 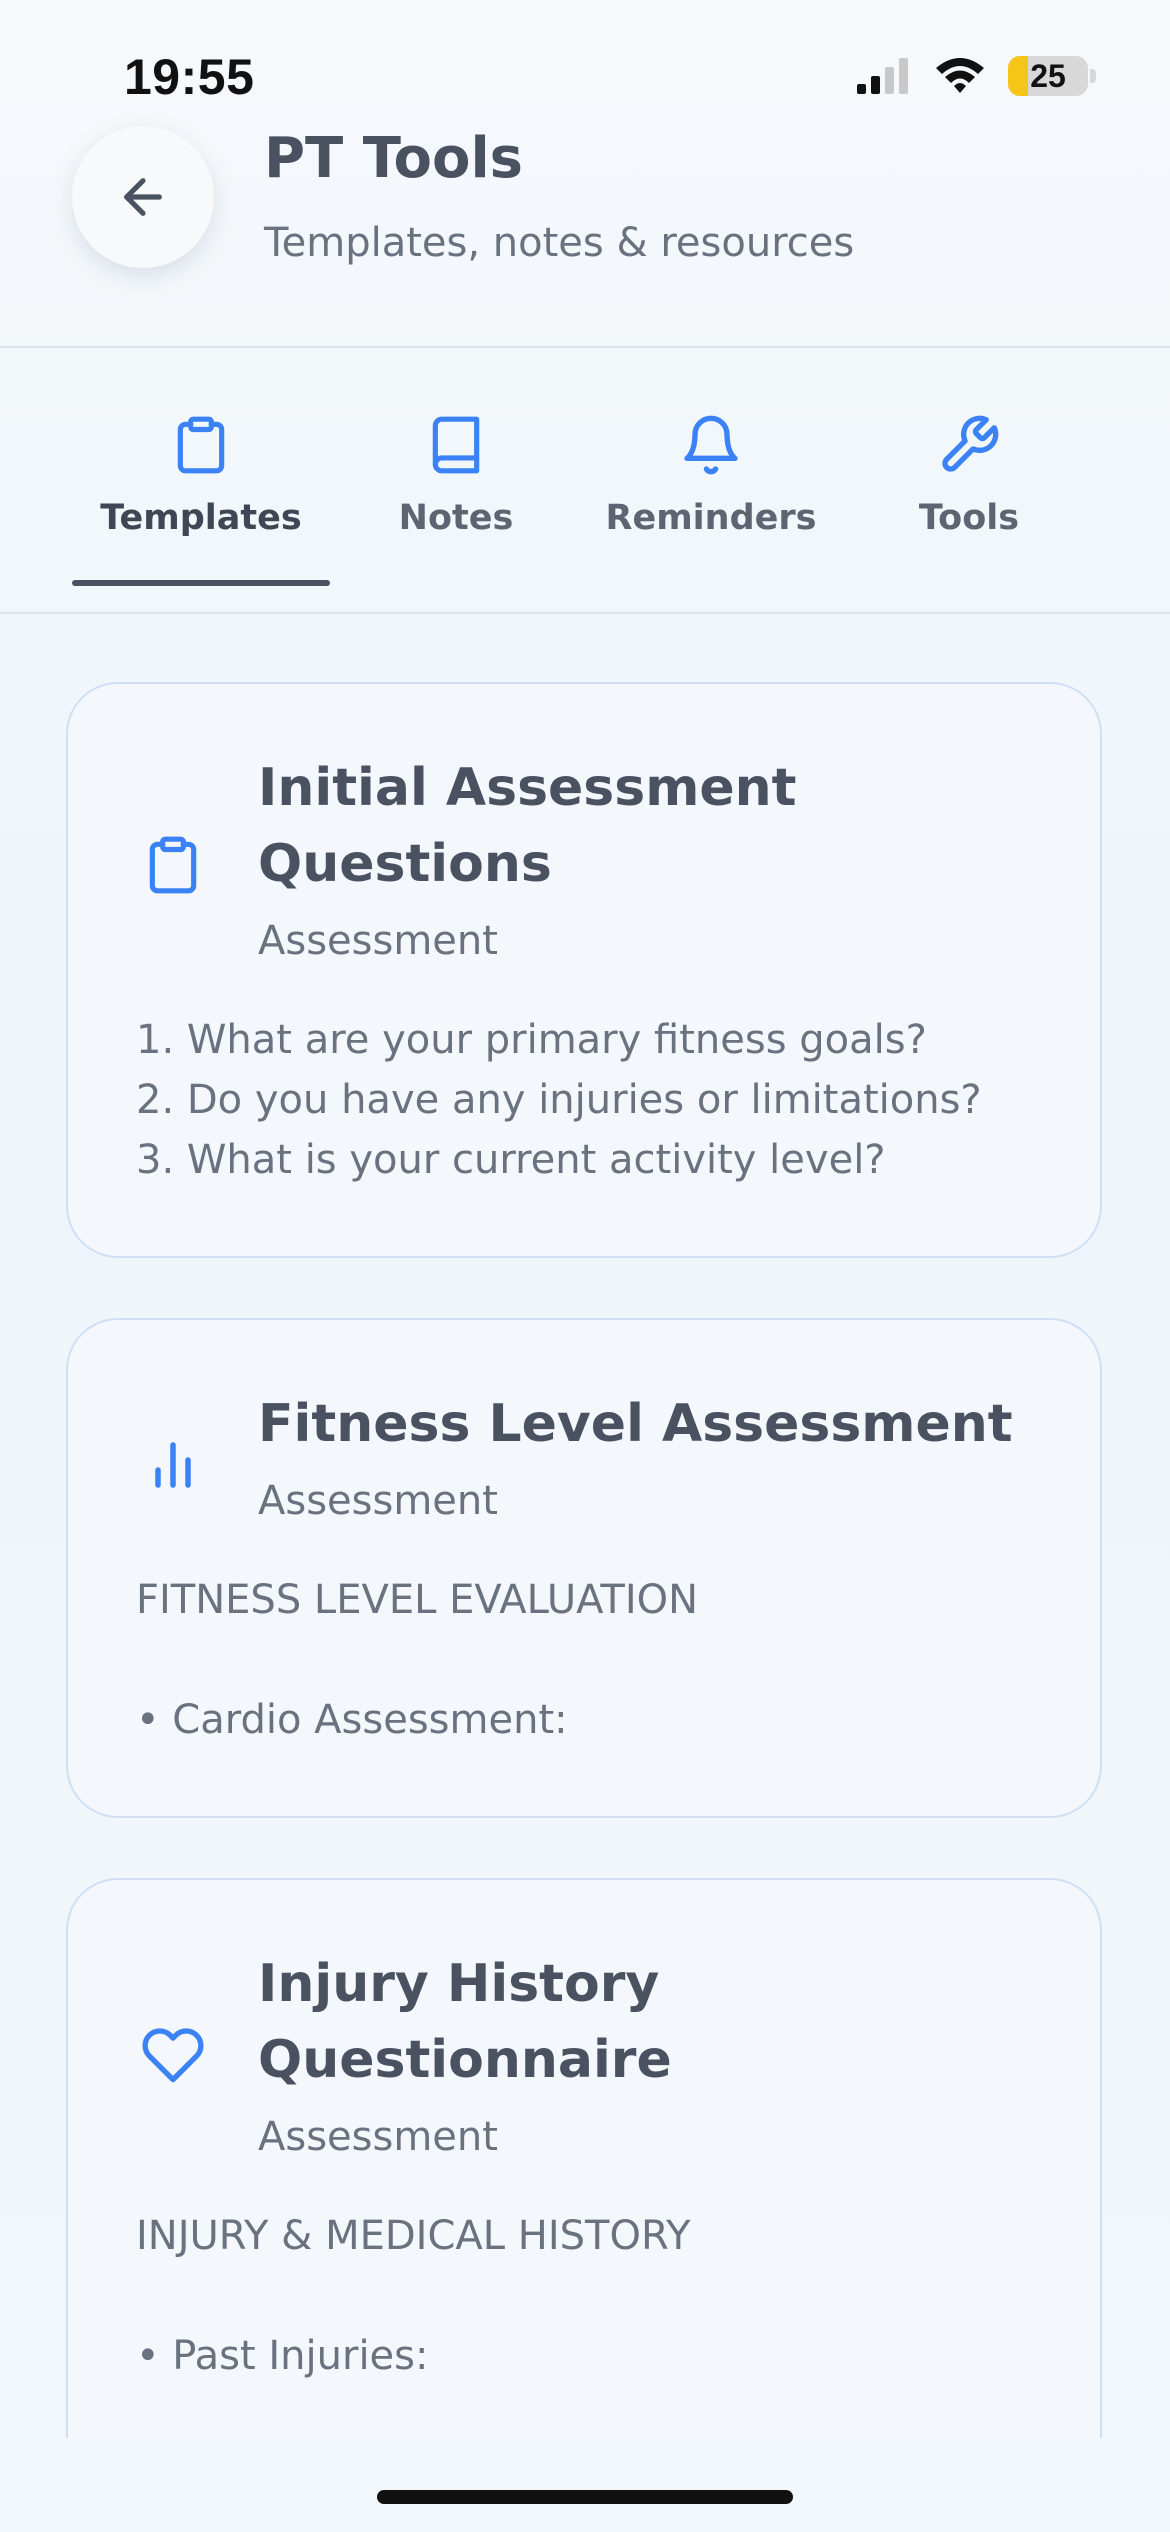 I want to click on battery-icon: 25, so click(x=1048, y=76).